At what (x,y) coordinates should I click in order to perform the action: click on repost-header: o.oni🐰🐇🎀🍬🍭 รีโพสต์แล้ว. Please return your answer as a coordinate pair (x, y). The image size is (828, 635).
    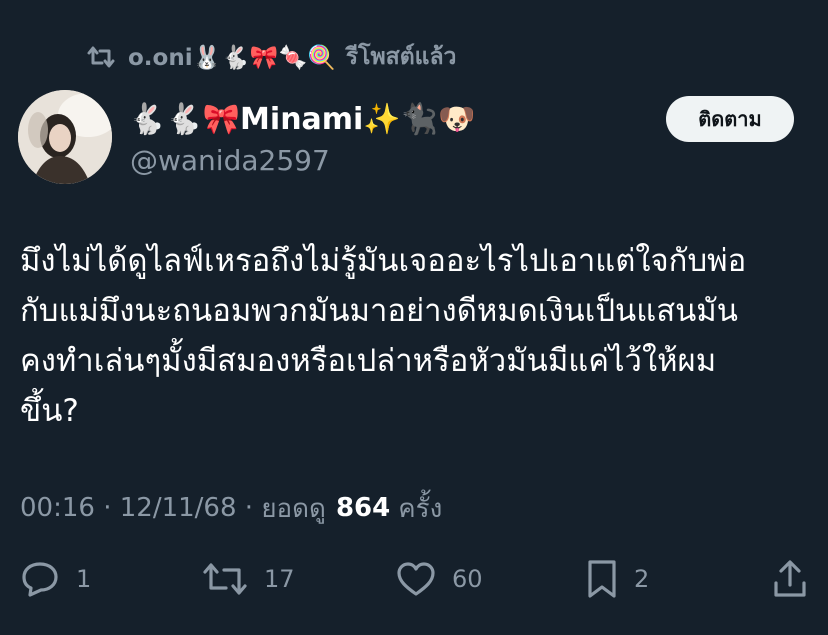
    Looking at the image, I should click on (271, 57).